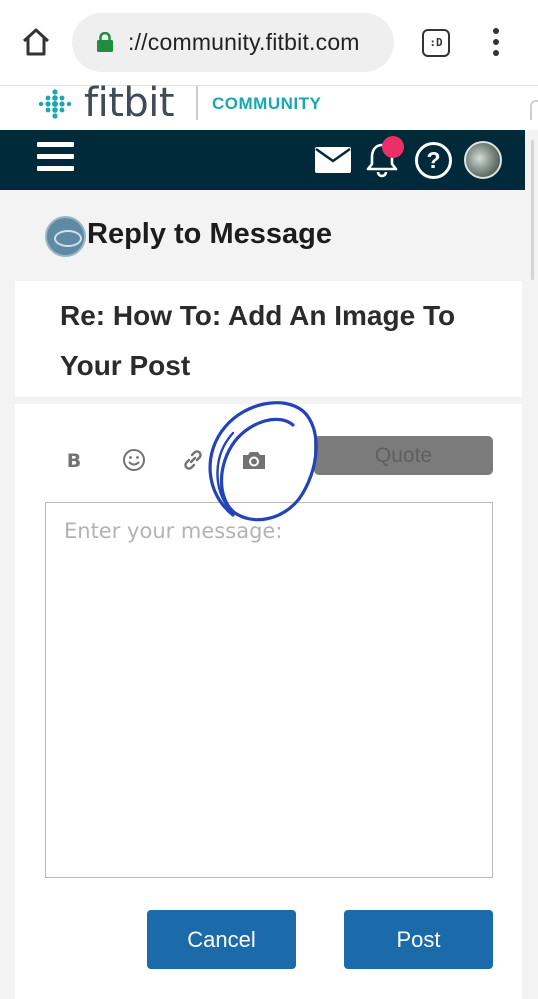 The image size is (538, 999). What do you see at coordinates (418, 939) in the screenshot?
I see `post-button: Post` at bounding box center [418, 939].